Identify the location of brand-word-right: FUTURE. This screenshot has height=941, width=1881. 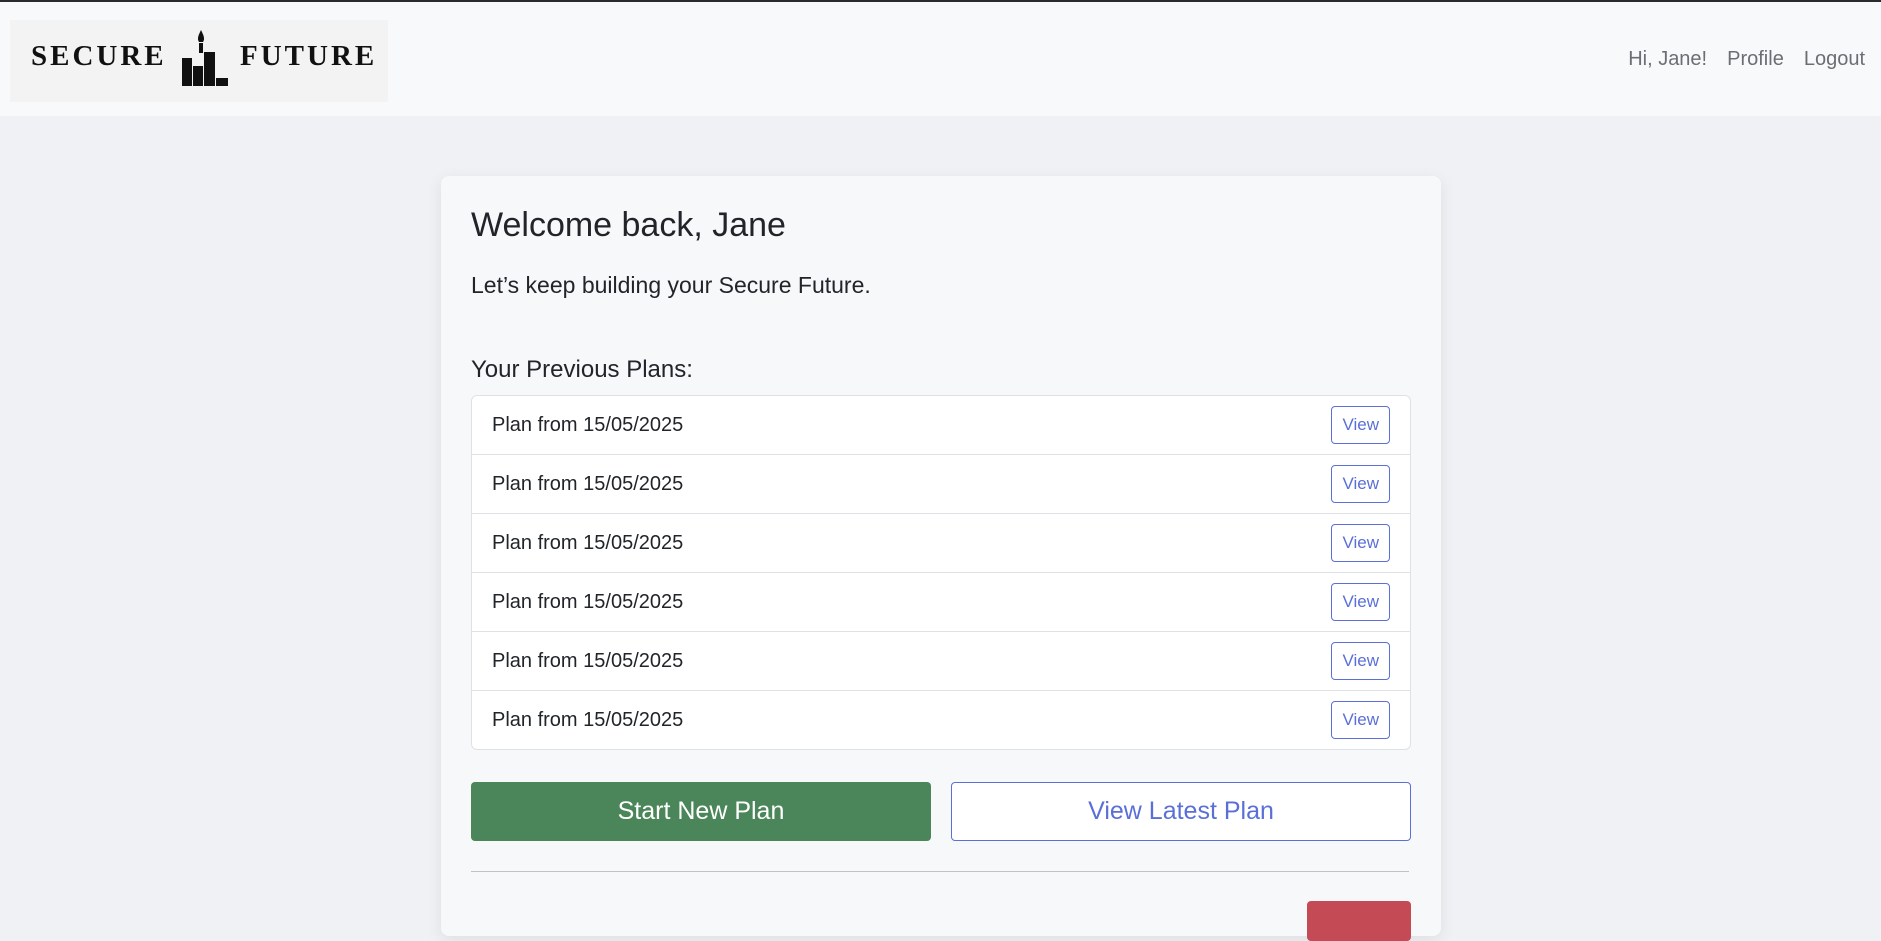
(309, 56).